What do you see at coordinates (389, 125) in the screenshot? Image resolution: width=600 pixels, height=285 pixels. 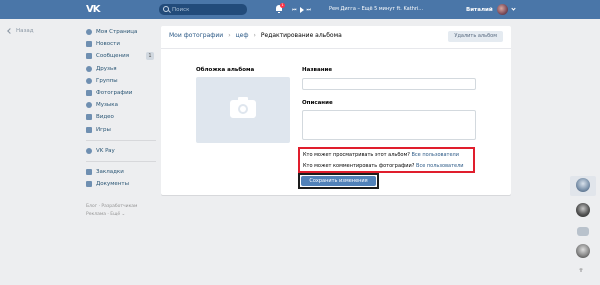 I see `album-description-input` at bounding box center [389, 125].